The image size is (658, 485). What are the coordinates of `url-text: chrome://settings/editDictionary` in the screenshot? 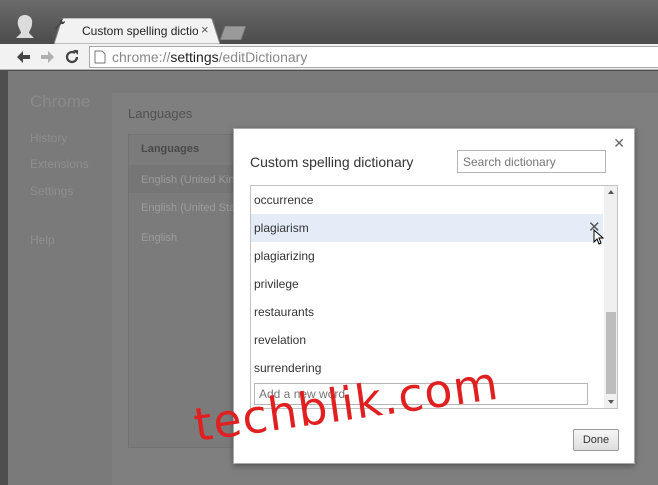 It's located at (210, 57).